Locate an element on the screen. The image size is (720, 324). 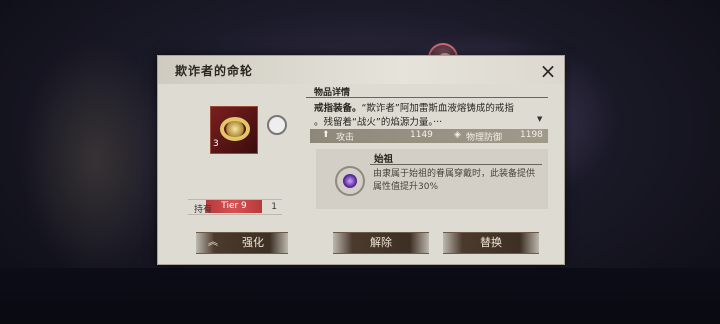
enhance-label: 强化 is located at coordinates (253, 242).